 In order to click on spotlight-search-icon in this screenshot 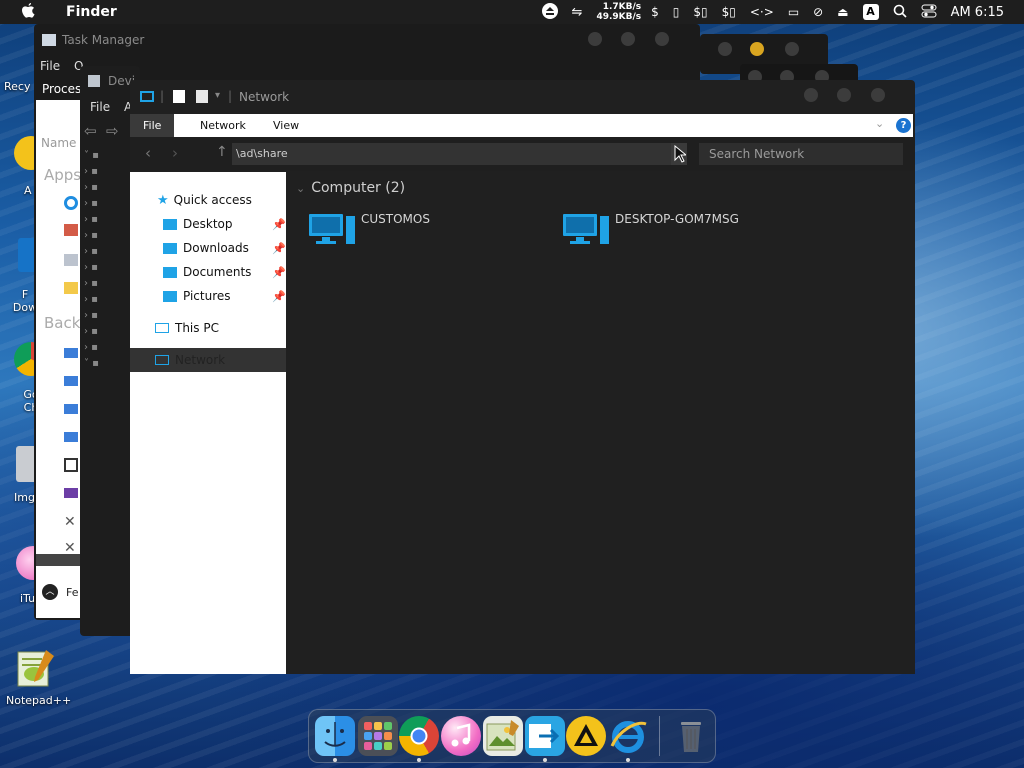, I will do `click(900, 12)`.